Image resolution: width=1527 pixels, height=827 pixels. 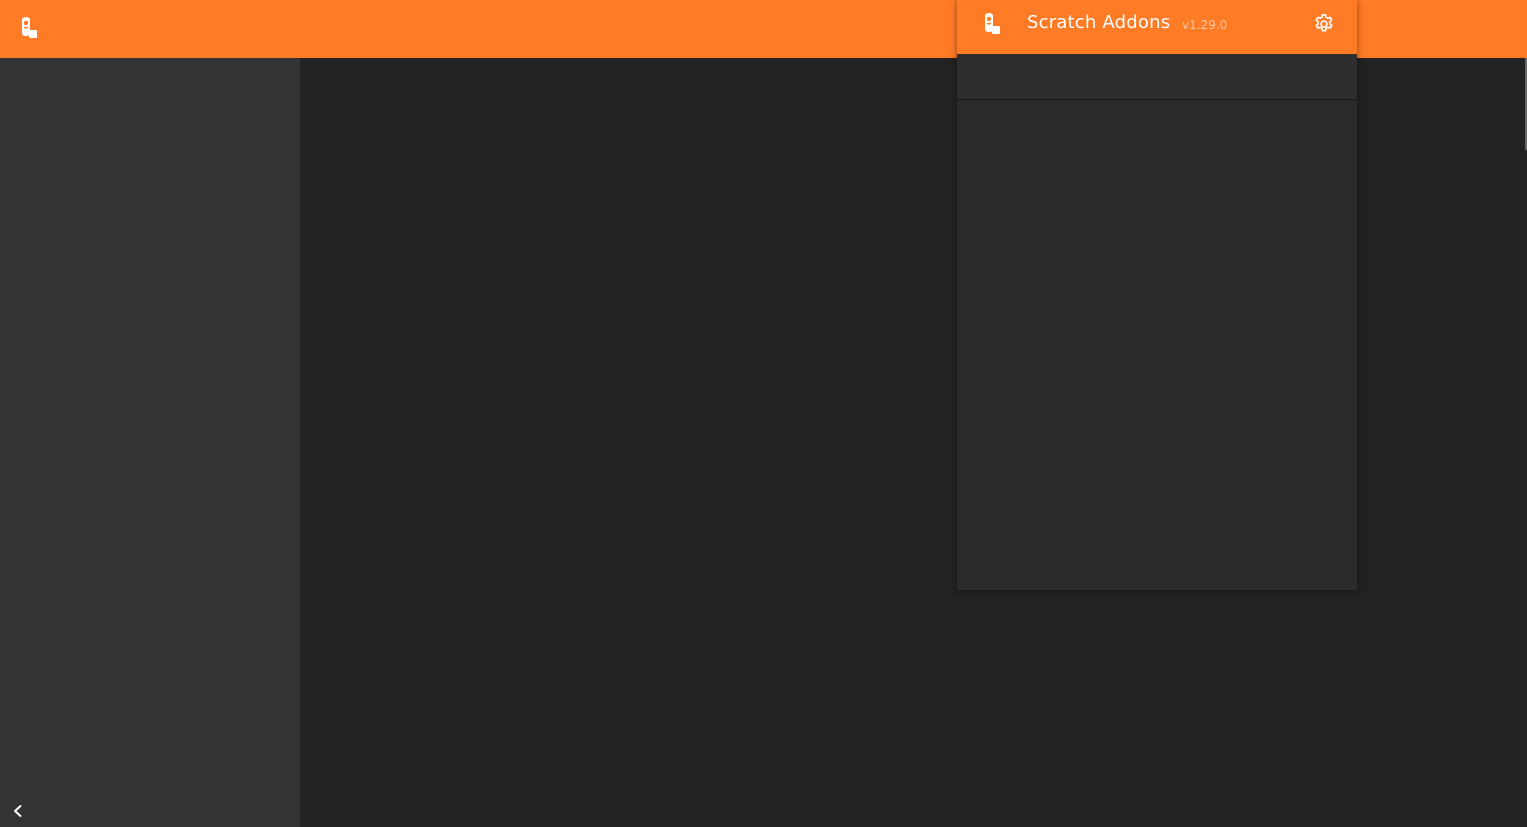 I want to click on popup-header: Scratch Addons v1.29.0, so click(x=1157, y=27).